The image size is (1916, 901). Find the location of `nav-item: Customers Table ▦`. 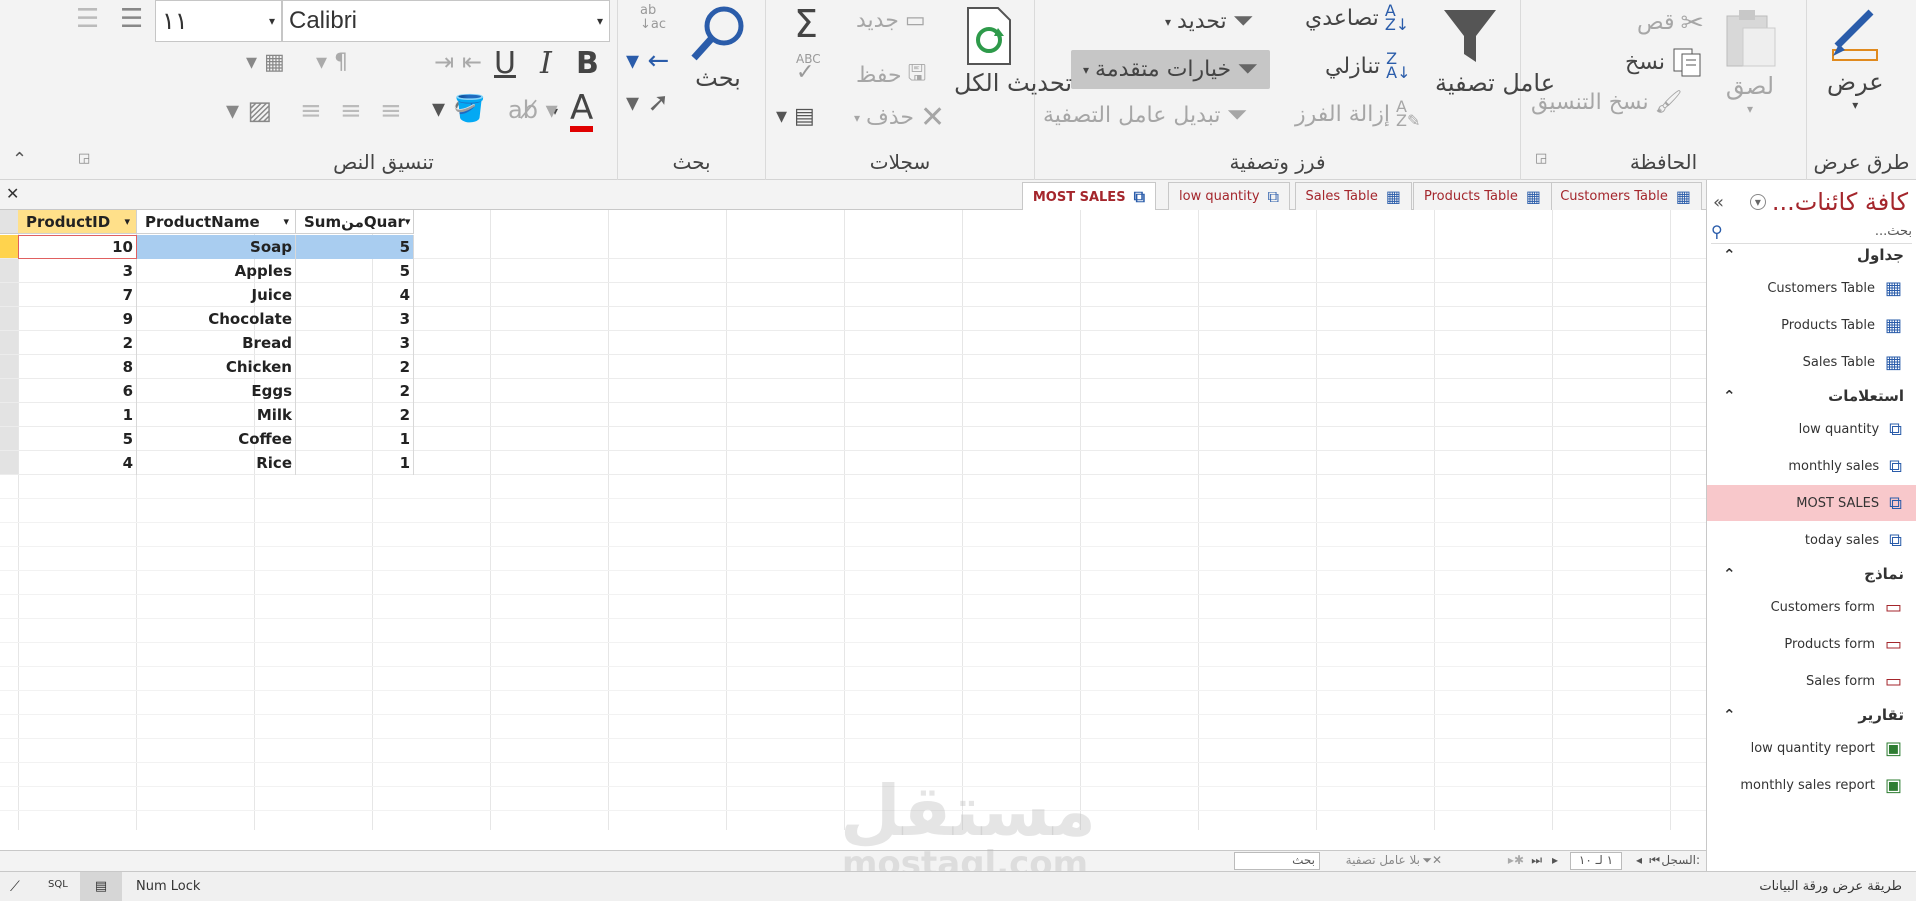

nav-item: Customers Table ▦ is located at coordinates (1811, 288).